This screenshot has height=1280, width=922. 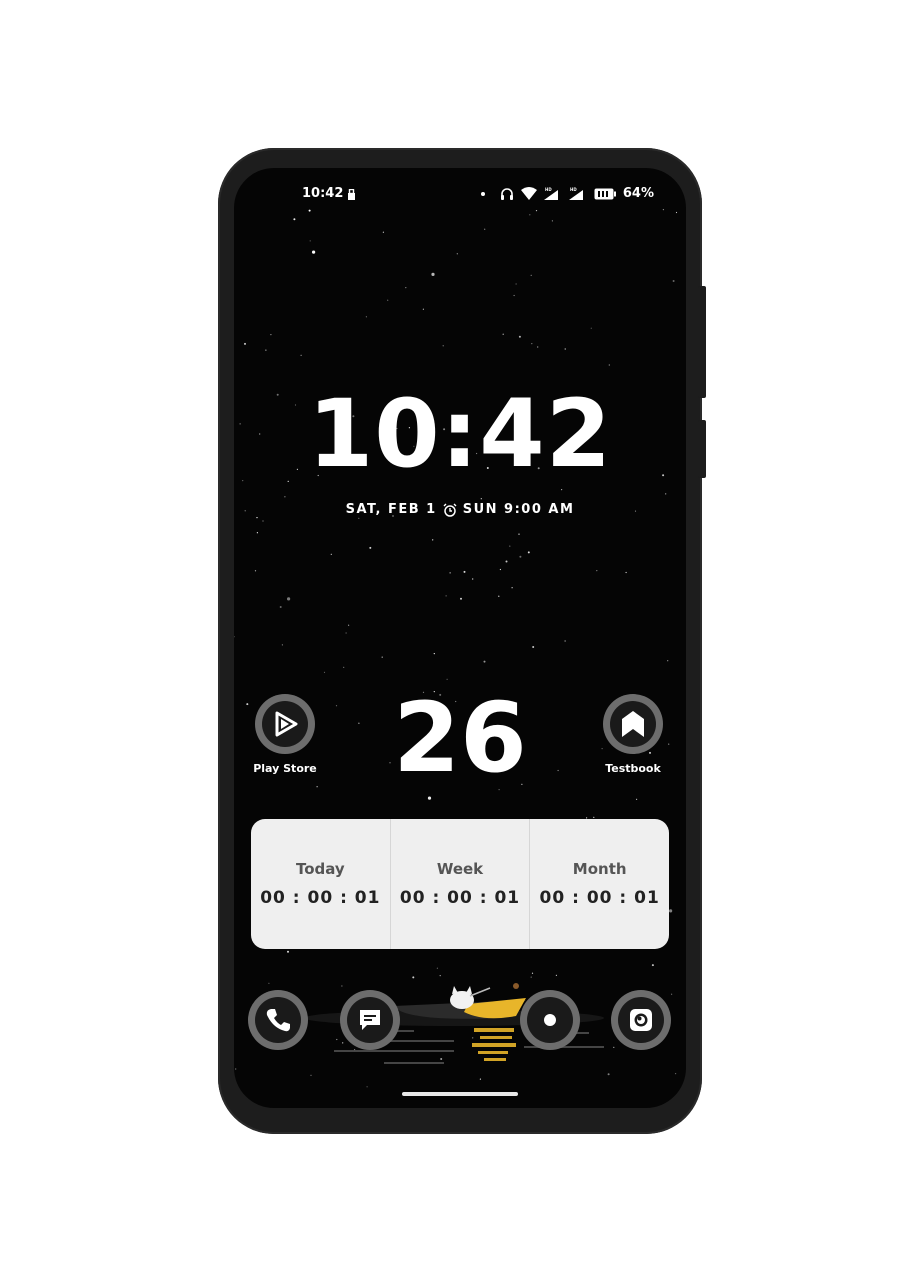 I want to click on phone-app-button, so click(x=278, y=1020).